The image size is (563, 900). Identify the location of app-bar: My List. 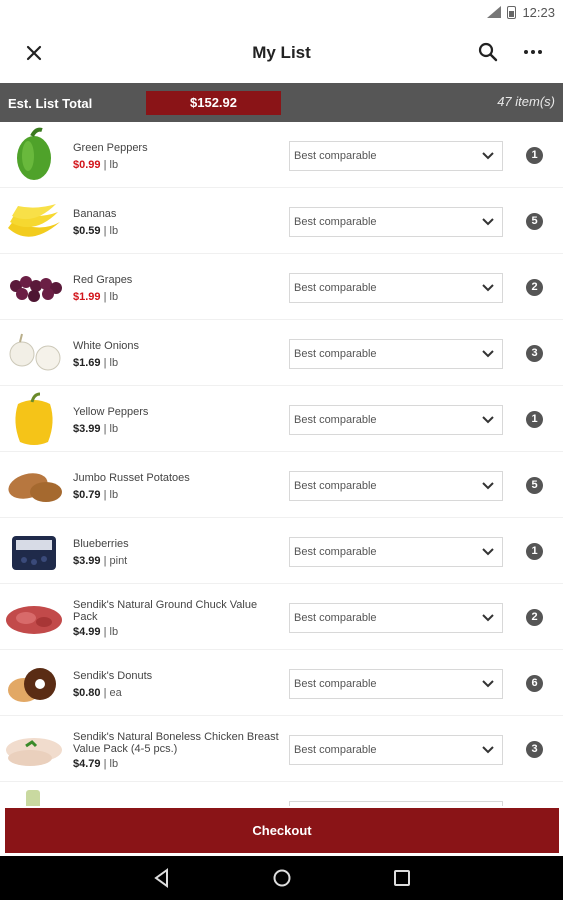
(281, 53).